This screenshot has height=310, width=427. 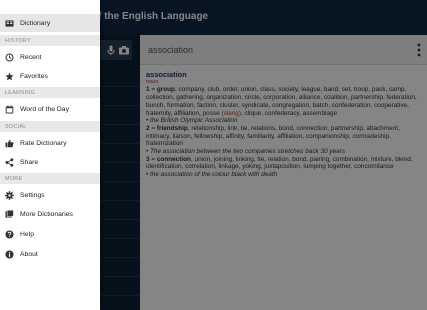 I want to click on drawer-item-help: Help, so click(x=50, y=234).